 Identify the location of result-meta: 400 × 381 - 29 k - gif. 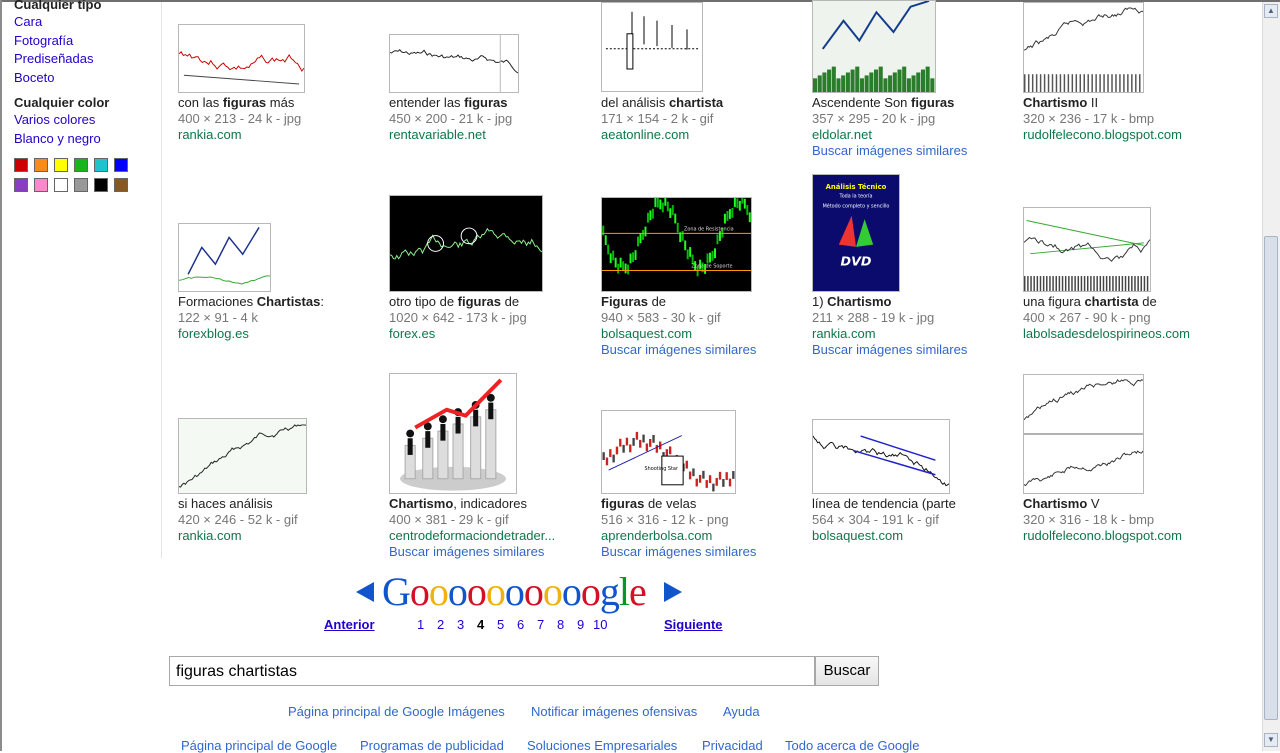
(449, 519).